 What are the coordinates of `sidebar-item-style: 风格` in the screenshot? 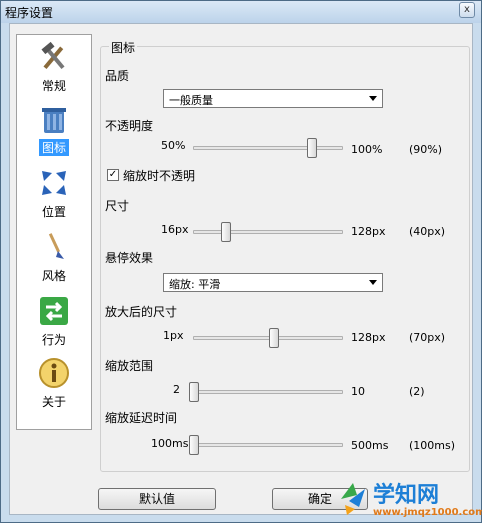 It's located at (54, 261).